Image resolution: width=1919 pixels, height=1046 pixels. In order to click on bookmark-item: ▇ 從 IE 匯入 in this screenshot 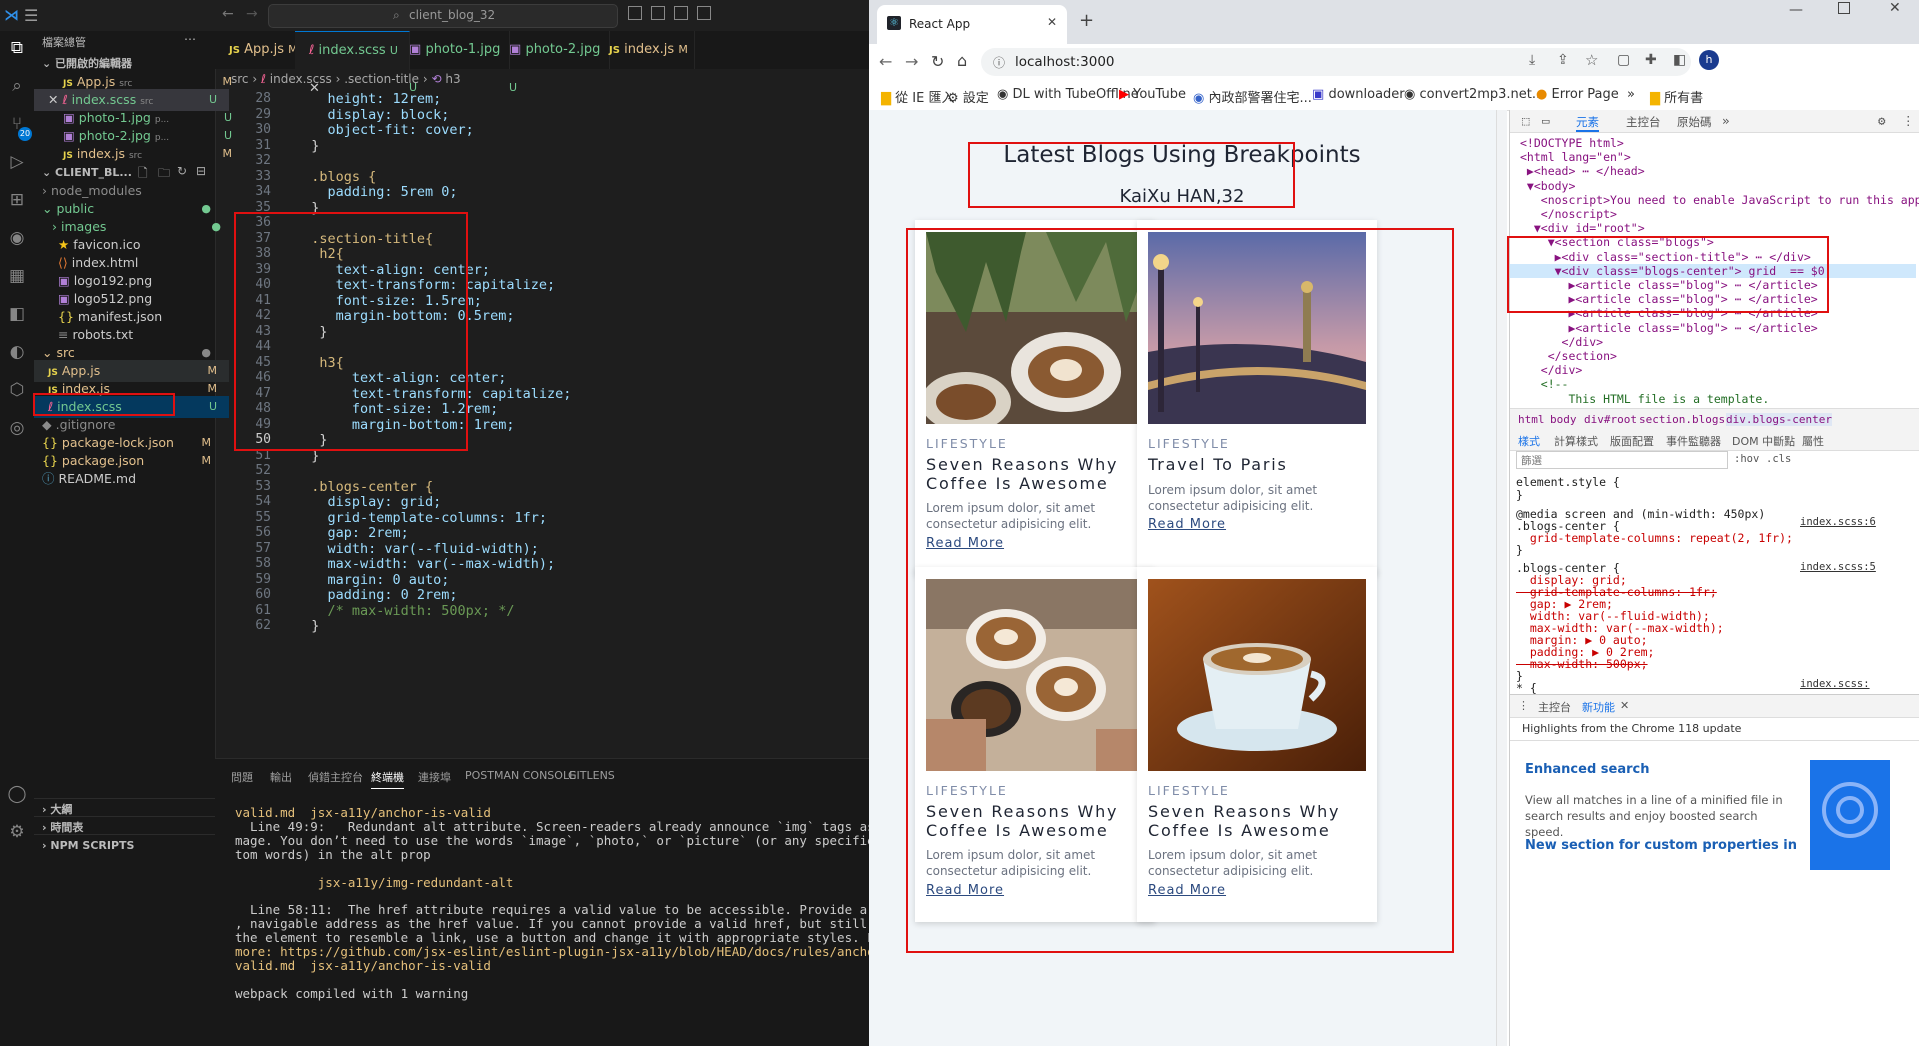, I will do `click(917, 96)`.